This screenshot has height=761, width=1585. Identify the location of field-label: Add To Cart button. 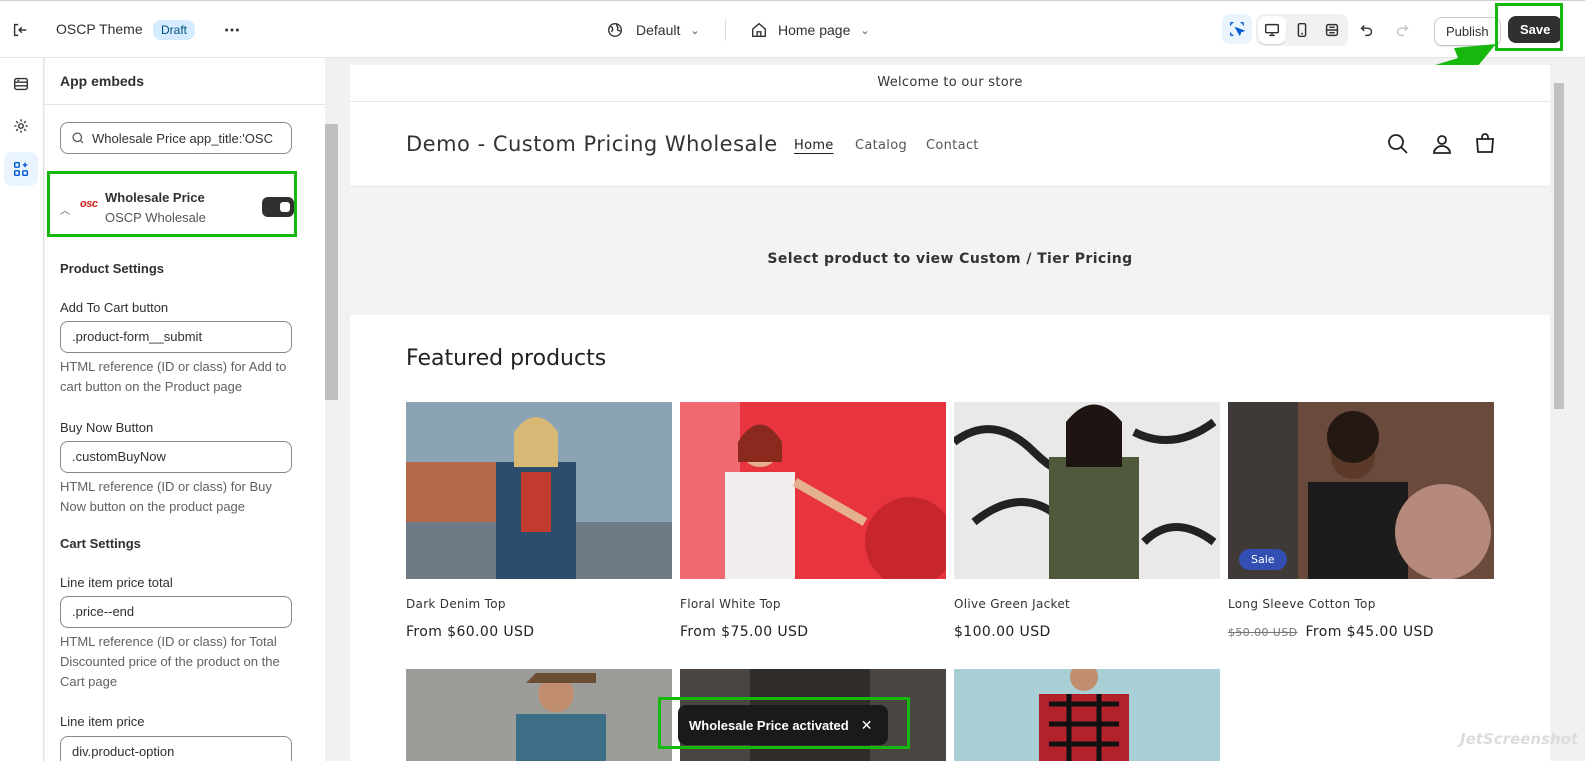
(114, 307).